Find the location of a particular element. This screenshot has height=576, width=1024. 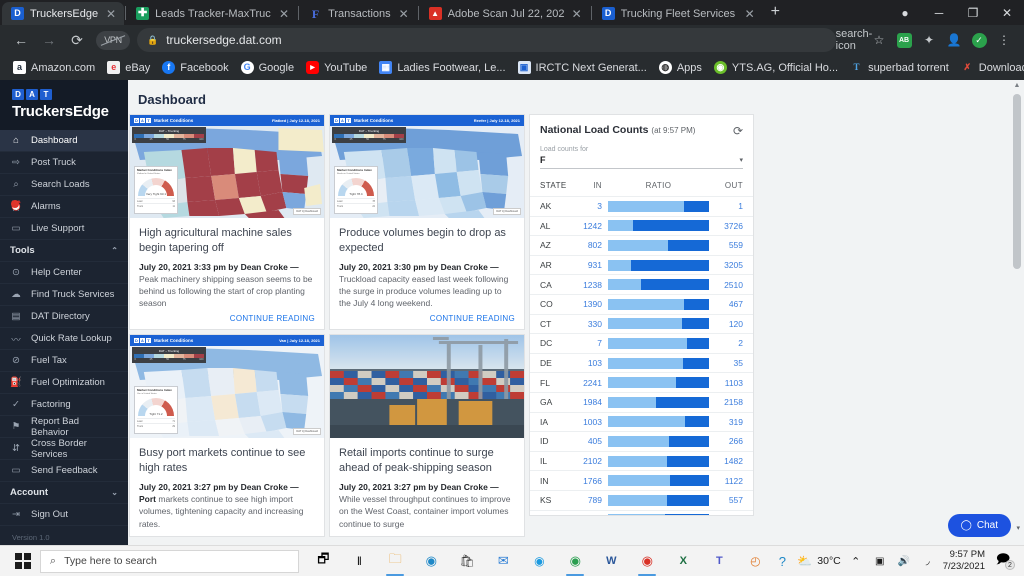

sidebar-item-dat-directory: ▤ DAT Directory is located at coordinates (64, 317).